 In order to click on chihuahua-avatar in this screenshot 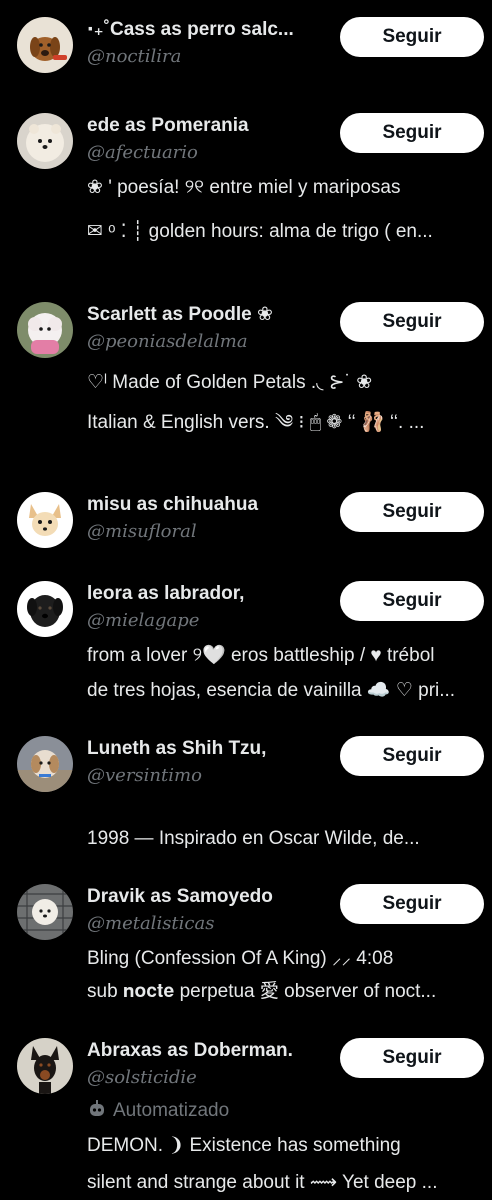, I will do `click(45, 520)`.